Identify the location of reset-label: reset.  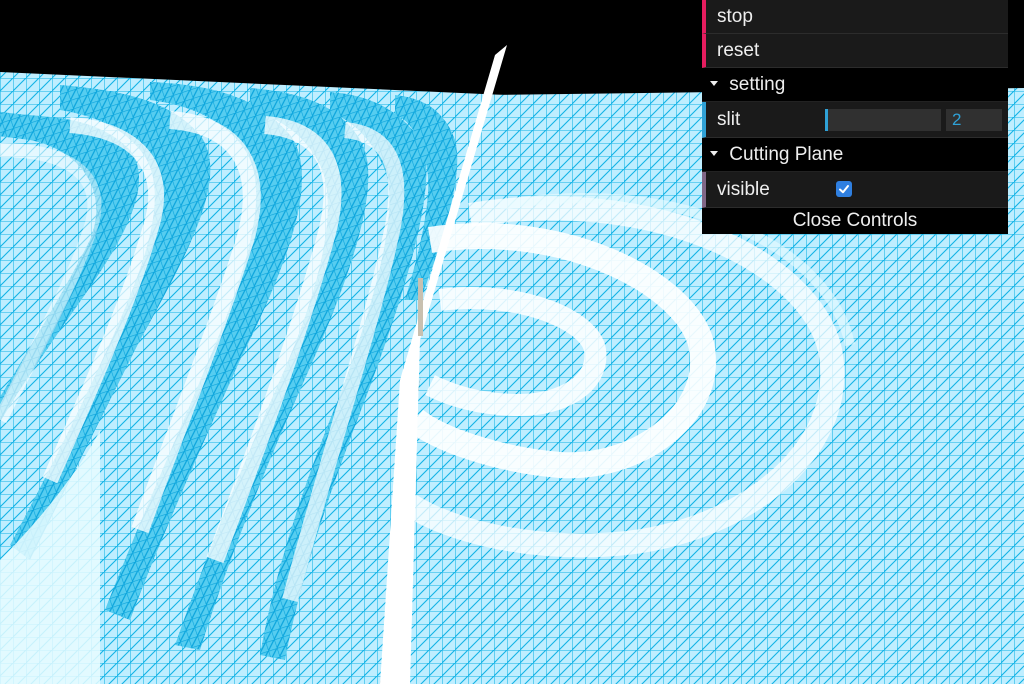
(738, 50).